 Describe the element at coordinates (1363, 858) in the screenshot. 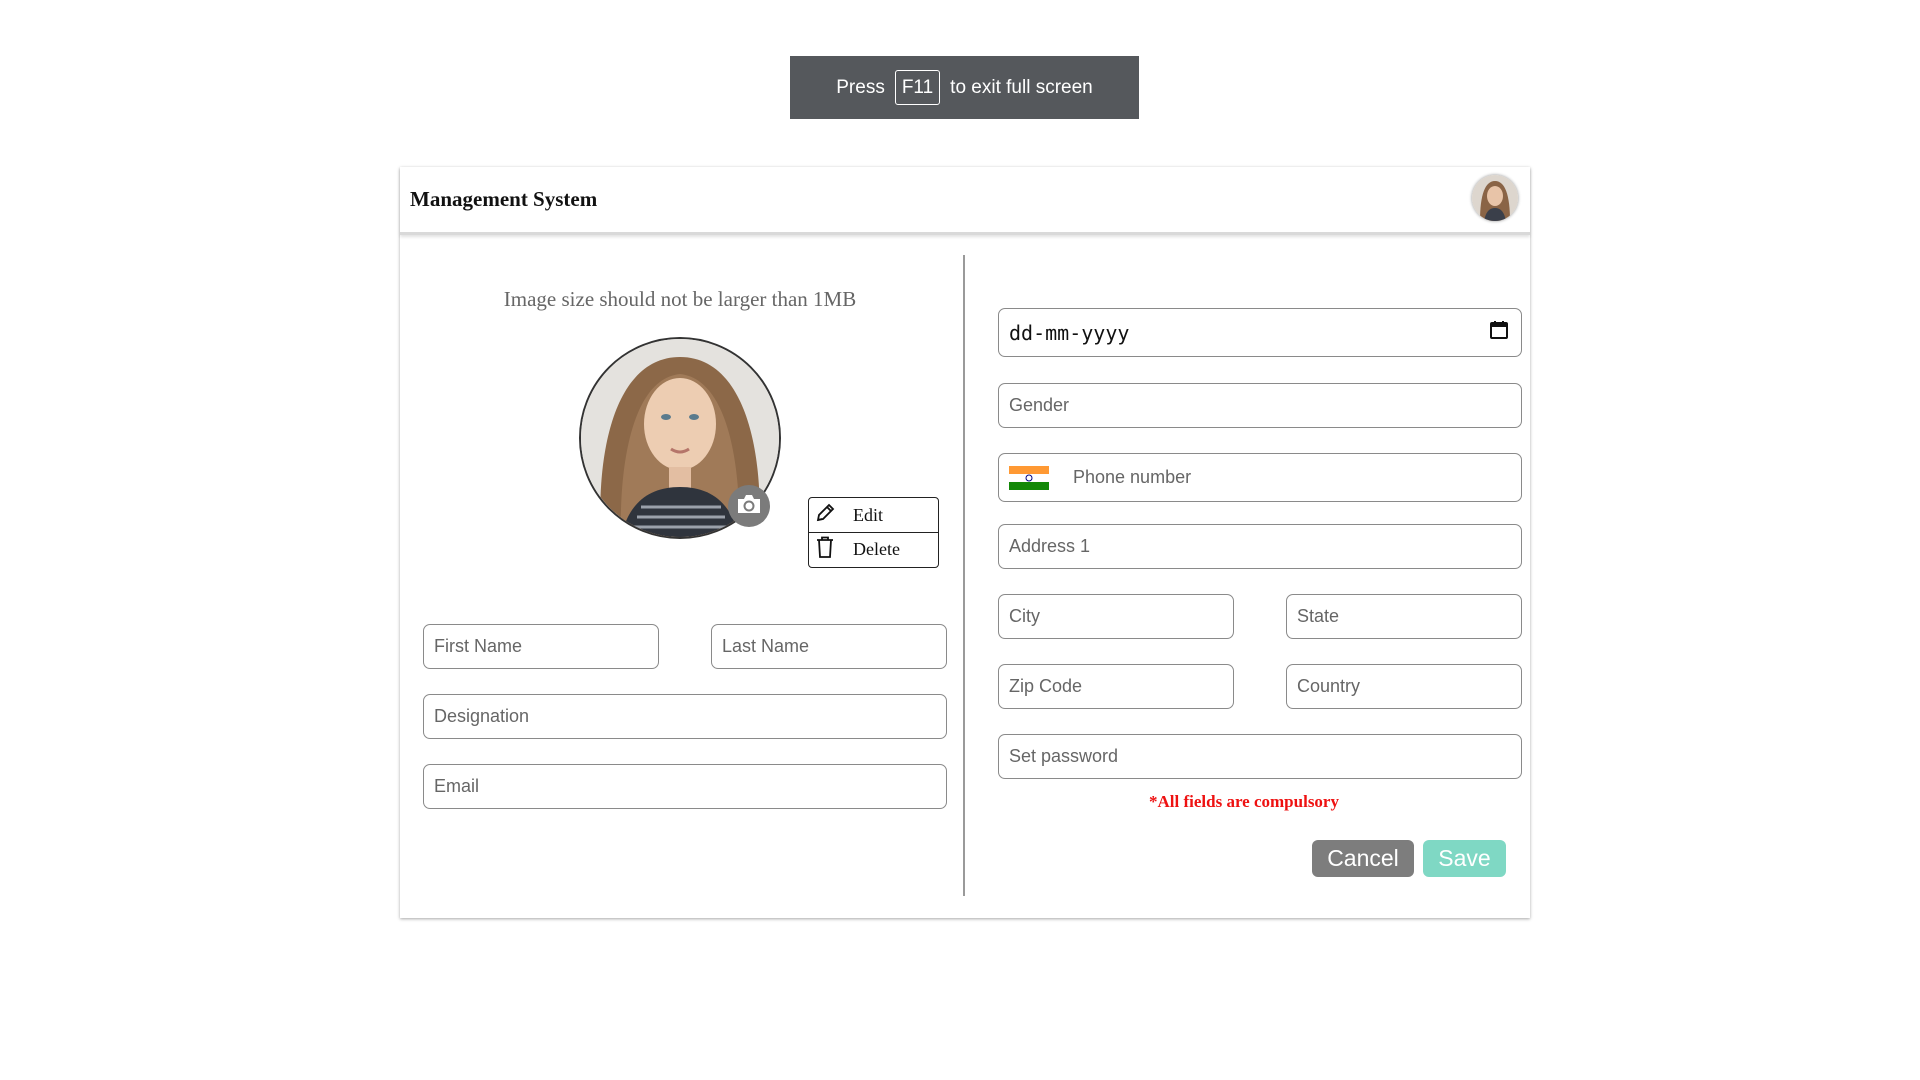

I see `cancel-button: Cancel` at that location.